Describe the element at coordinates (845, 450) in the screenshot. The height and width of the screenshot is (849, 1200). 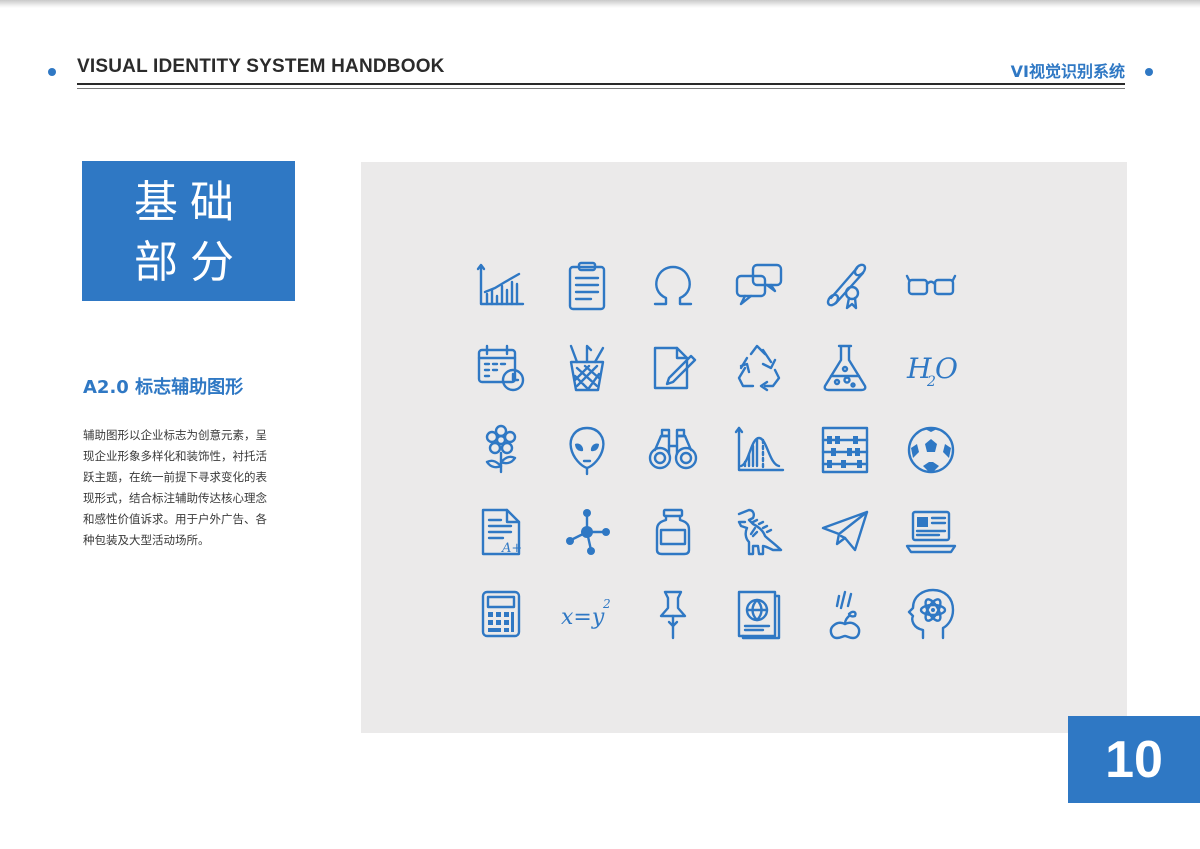
I see `abacus-icon` at that location.